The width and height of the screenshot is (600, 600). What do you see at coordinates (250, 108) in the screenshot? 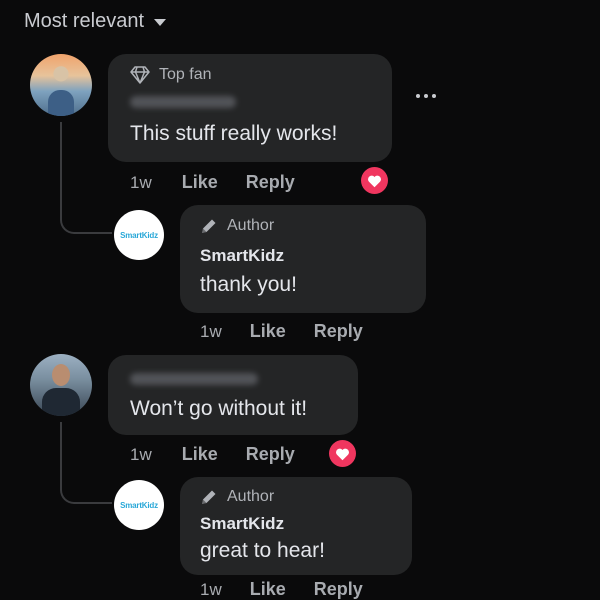
I see `comment-bubble: Top fan This stuff really works!` at bounding box center [250, 108].